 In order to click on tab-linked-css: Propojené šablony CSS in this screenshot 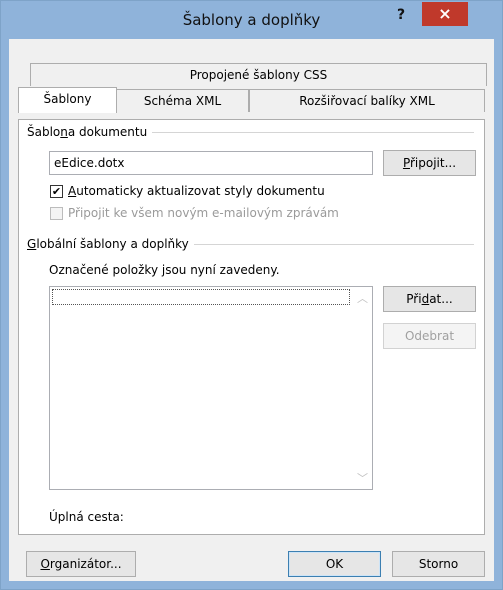, I will do `click(258, 74)`.